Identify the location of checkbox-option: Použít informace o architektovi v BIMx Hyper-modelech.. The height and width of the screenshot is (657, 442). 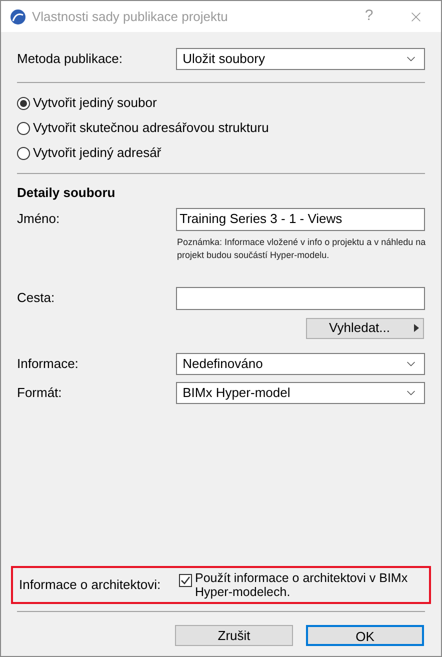
(298, 585).